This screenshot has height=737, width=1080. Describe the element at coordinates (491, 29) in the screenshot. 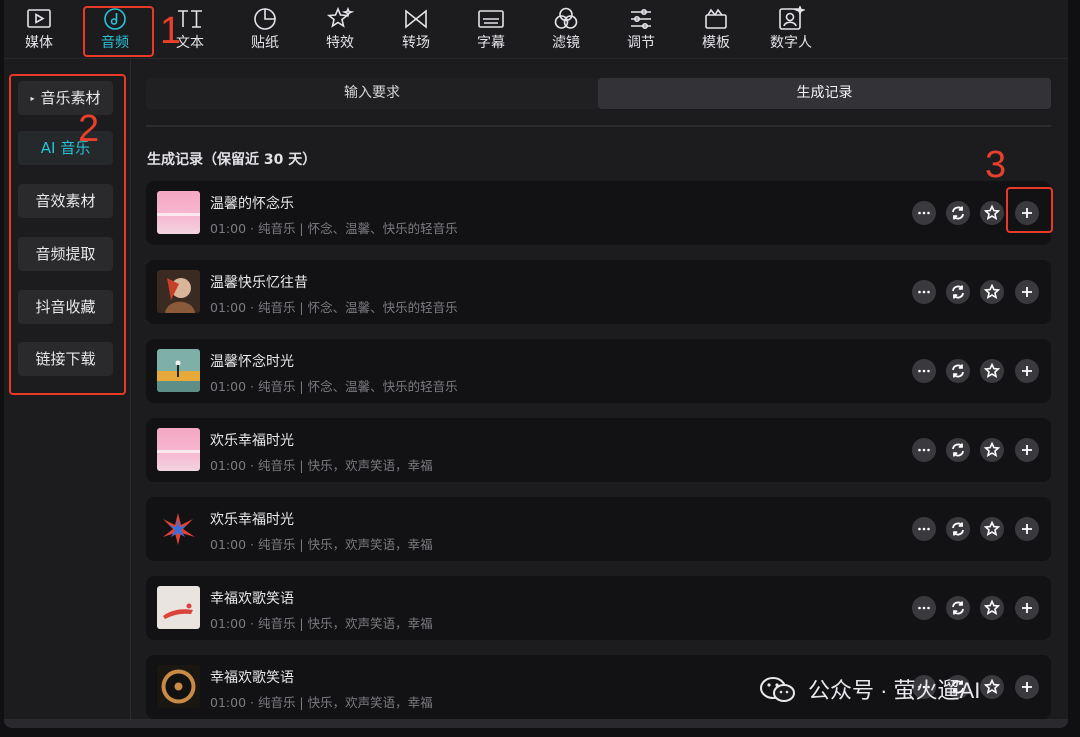

I see `toolbar-item-subtitle: 字幕` at that location.